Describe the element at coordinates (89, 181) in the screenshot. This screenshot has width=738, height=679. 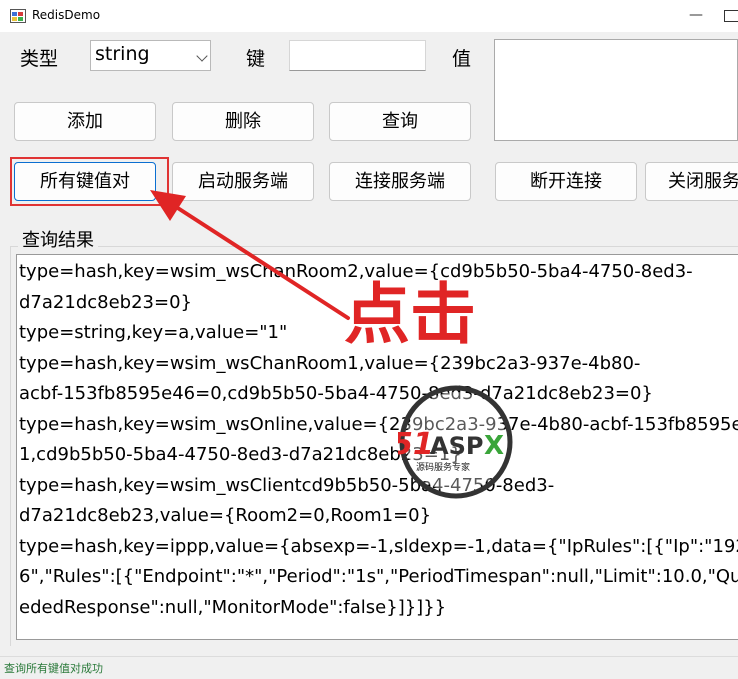
I see `annotation-highlight-box` at that location.